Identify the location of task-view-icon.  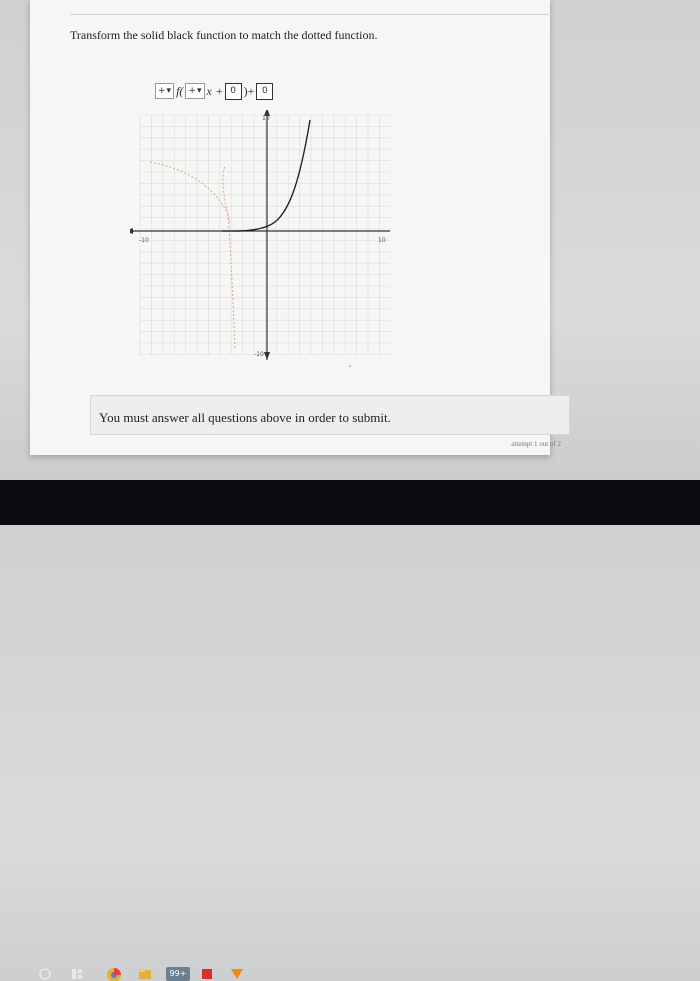
(77, 974).